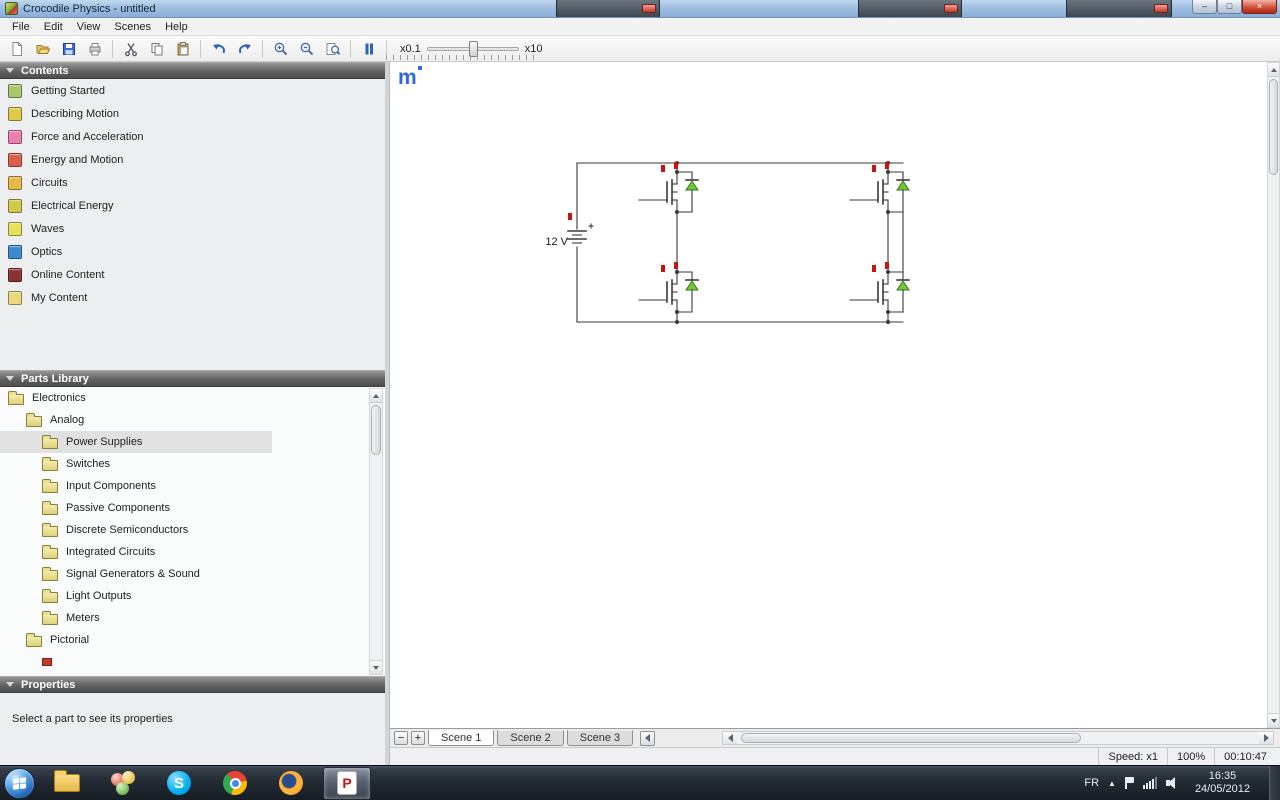  Describe the element at coordinates (21, 27) in the screenshot. I see `menu-file: File` at that location.